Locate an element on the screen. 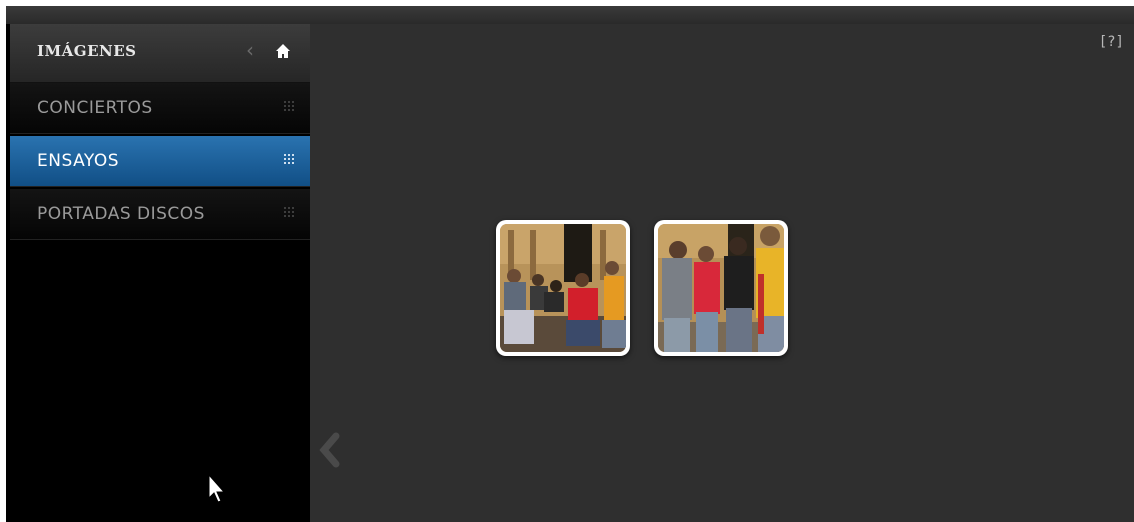 The height and width of the screenshot is (522, 1134). sidebar-item-portadas-discos: PORTADAS DISCOS is located at coordinates (160, 214).